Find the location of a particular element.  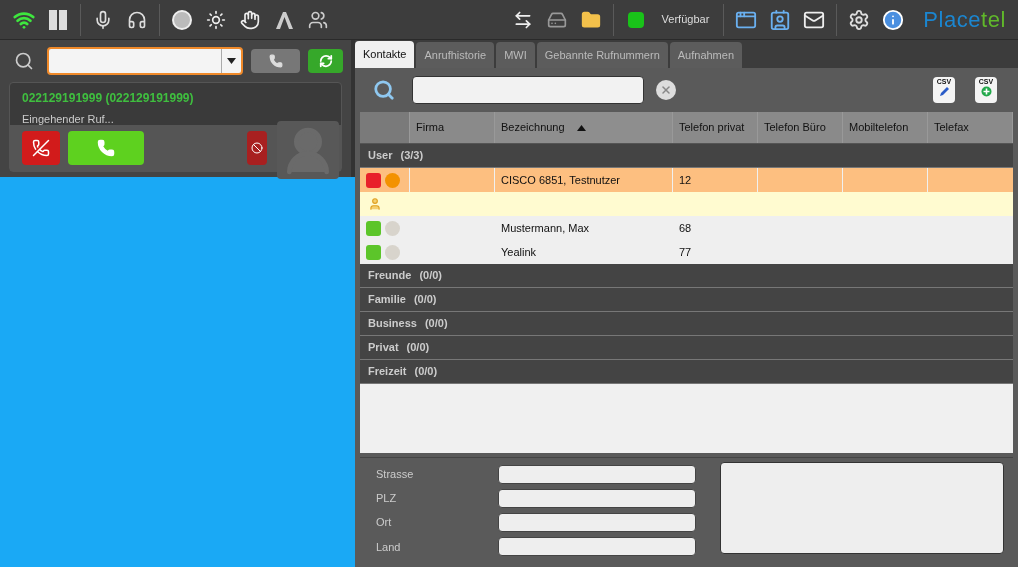

table-cell-text: CISCO 6851, Testnutzer is located at coordinates (561, 180).